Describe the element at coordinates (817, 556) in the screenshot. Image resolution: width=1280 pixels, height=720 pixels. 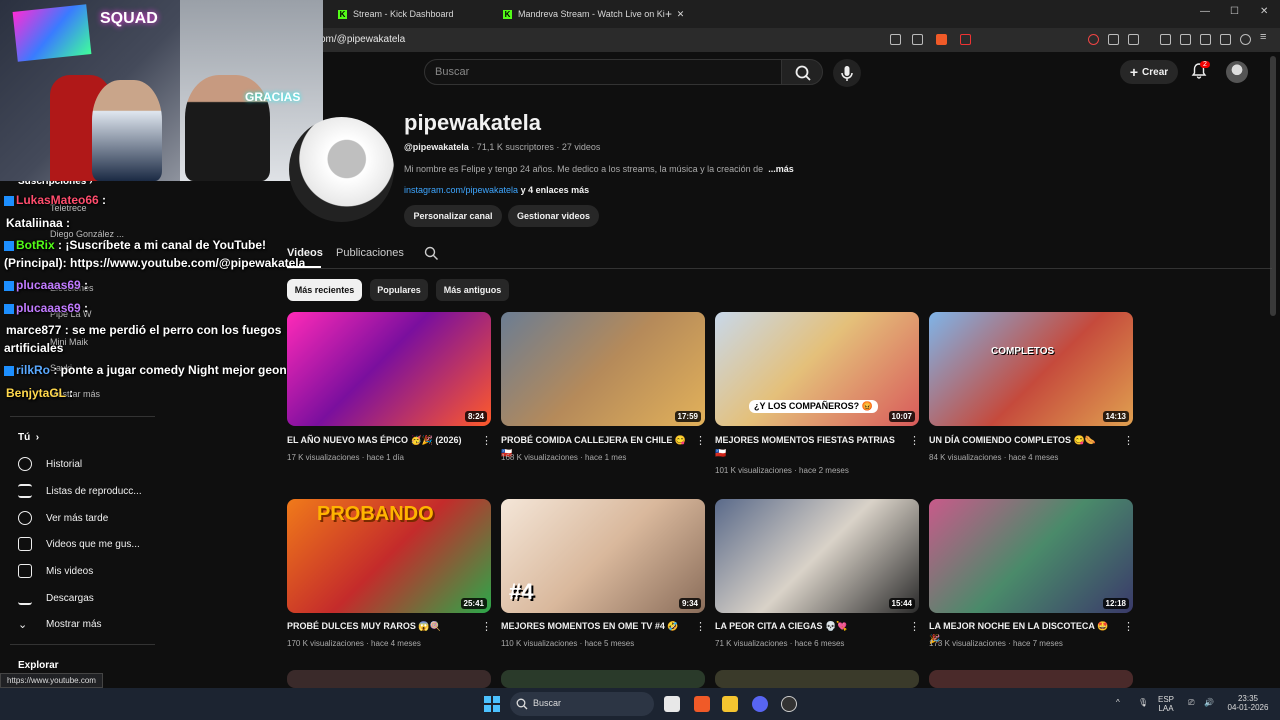
I see `video-thumbnail: 15:44` at that location.